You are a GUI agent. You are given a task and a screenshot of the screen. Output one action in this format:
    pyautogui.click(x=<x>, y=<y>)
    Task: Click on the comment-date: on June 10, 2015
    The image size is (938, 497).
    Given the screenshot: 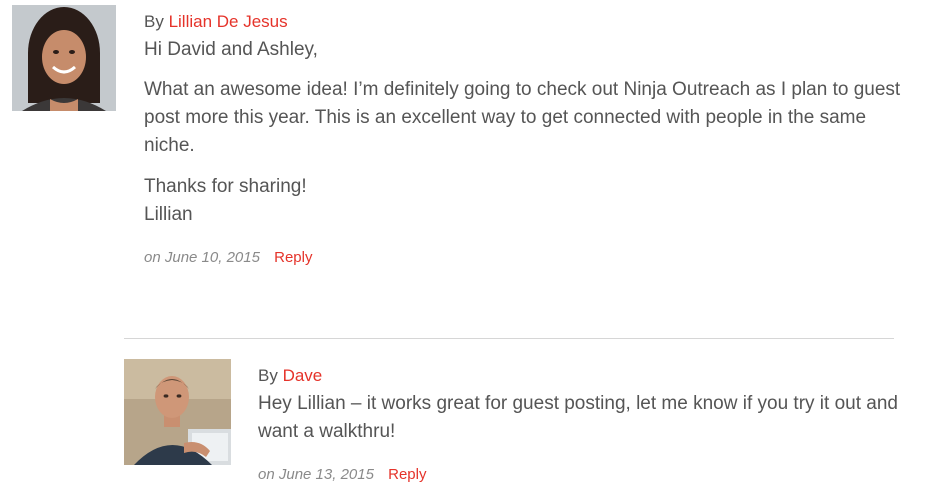 What is the action you would take?
    pyautogui.click(x=202, y=257)
    